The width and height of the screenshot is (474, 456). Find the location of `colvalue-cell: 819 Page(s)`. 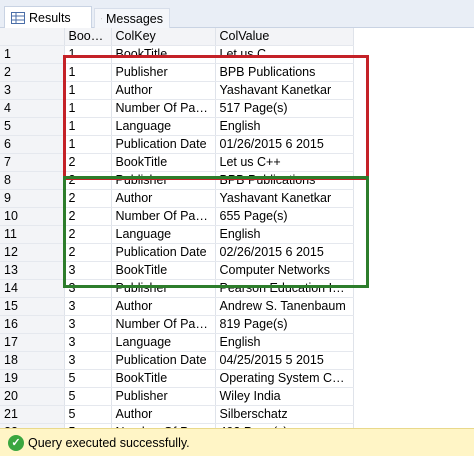

colvalue-cell: 819 Page(s) is located at coordinates (284, 324).